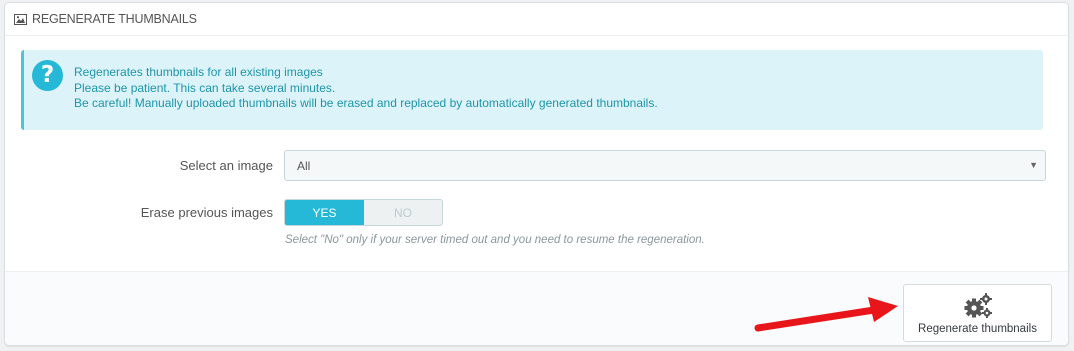  I want to click on question-circle-icon: ?, so click(47, 75).